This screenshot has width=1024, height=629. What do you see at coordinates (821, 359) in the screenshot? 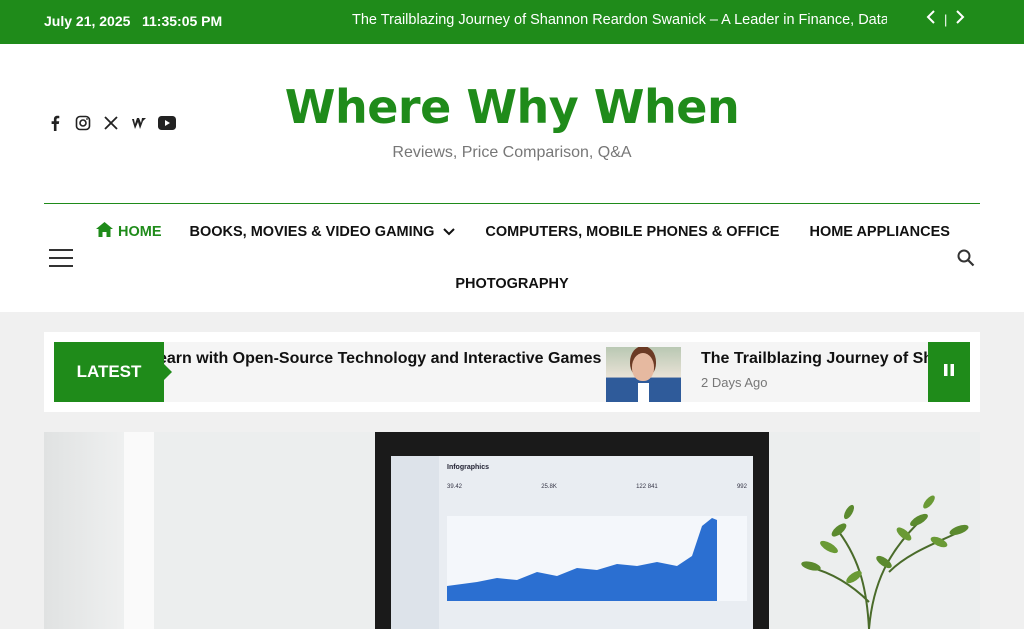
I see `ticker-item-link: The Trailblazing Journey of Sha` at bounding box center [821, 359].